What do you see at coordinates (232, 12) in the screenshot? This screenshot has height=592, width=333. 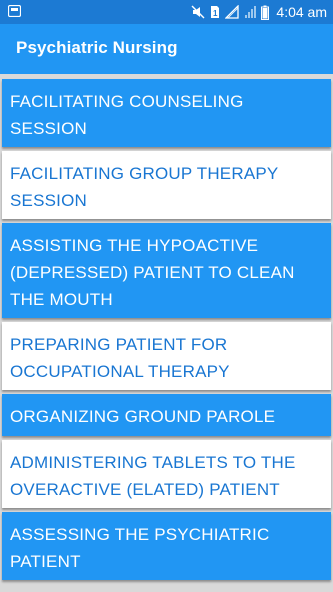 I see `signal-icon` at bounding box center [232, 12].